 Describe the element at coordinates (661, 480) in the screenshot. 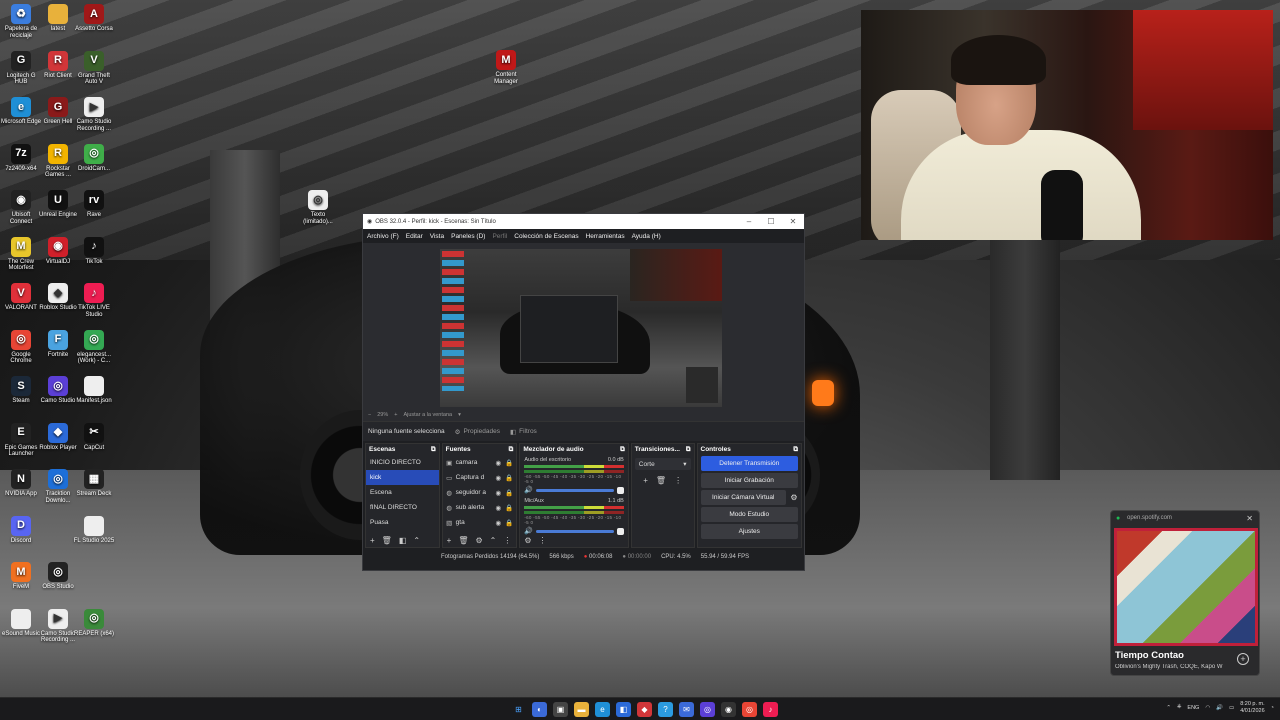

I see `trash-icon: 🗑` at that location.